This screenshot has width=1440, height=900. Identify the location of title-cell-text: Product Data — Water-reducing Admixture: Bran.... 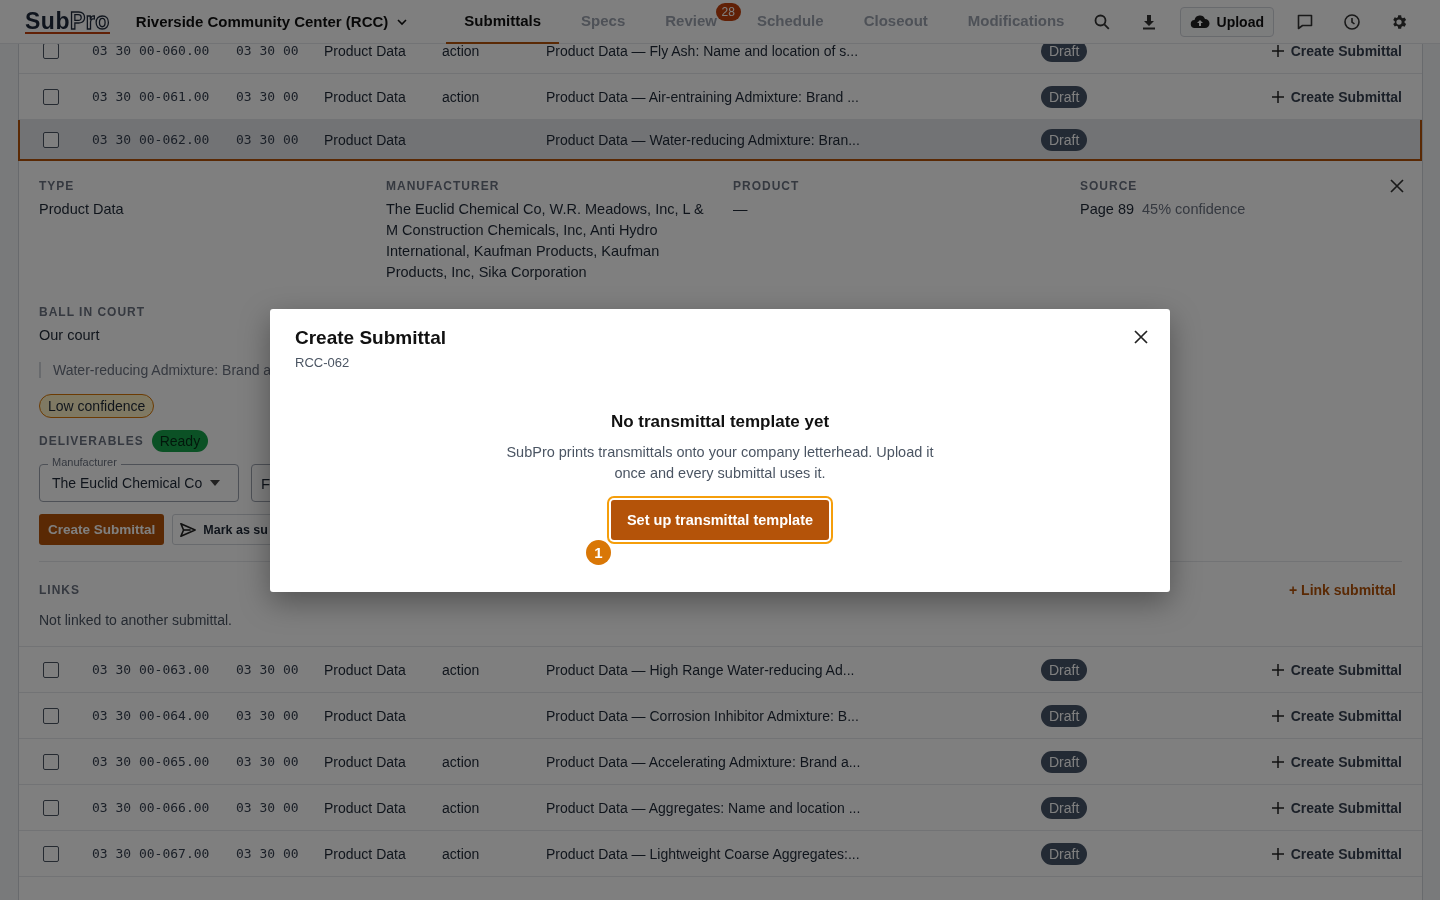
(703, 139).